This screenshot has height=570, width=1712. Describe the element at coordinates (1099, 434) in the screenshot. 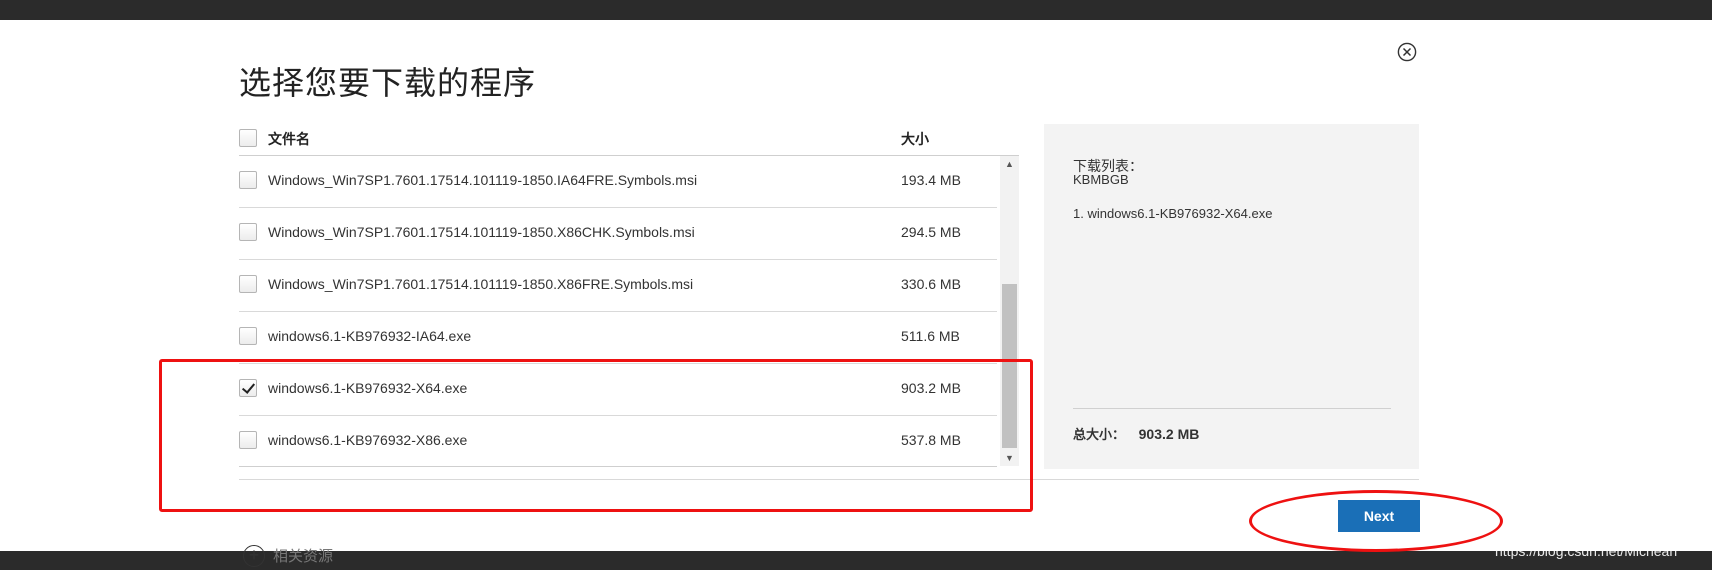

I see `total-size-label: 总大小：` at that location.